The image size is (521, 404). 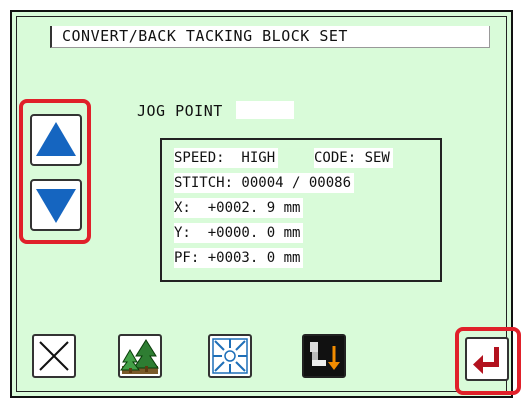 I want to click on enter-icon, so click(x=486, y=360).